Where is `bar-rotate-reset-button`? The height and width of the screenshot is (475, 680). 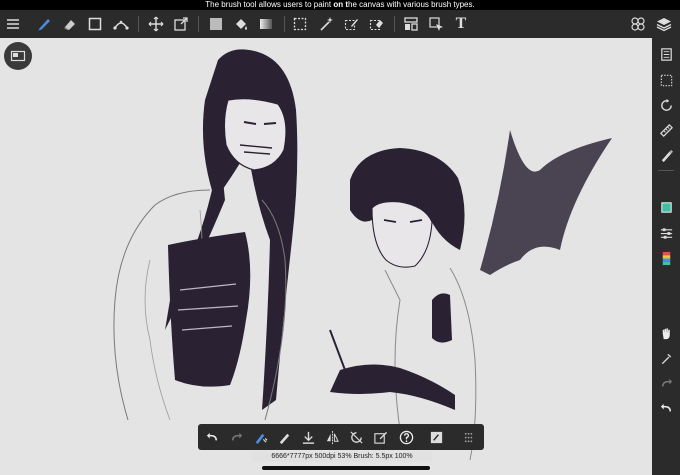
bar-rotate-reset-button is located at coordinates (356, 437).